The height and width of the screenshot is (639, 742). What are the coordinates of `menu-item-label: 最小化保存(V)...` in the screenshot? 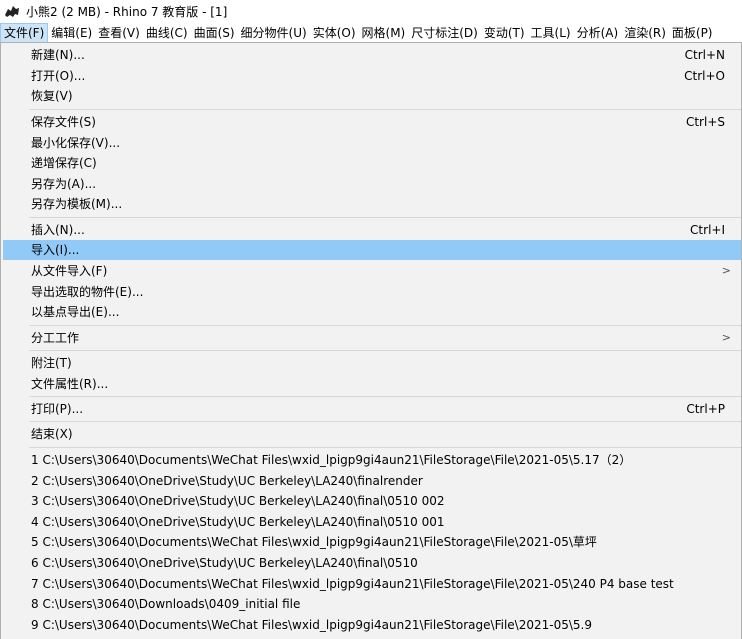 It's located at (76, 143).